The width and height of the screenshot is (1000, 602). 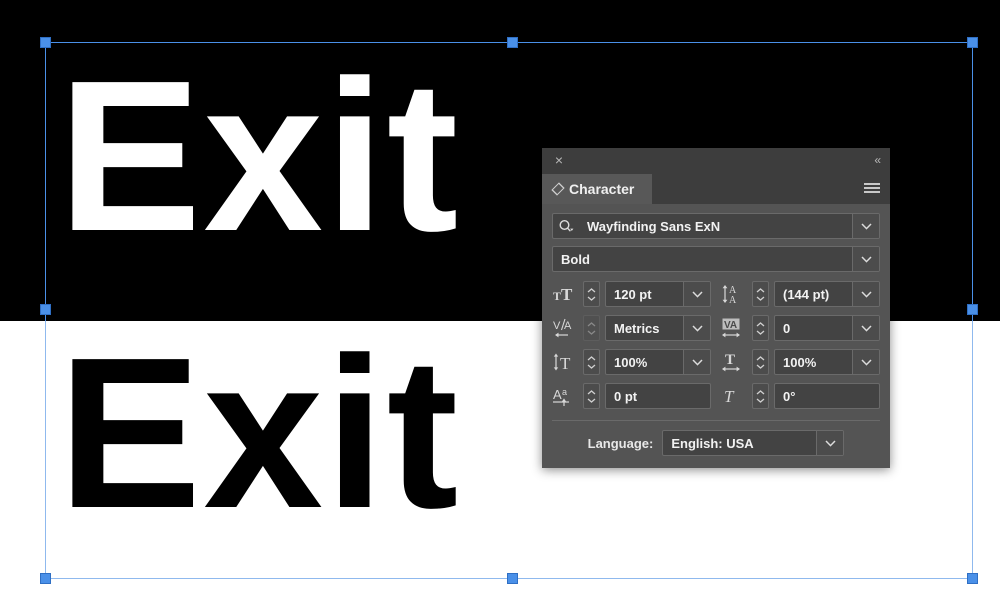 I want to click on tab-character: Character, so click(x=597, y=189).